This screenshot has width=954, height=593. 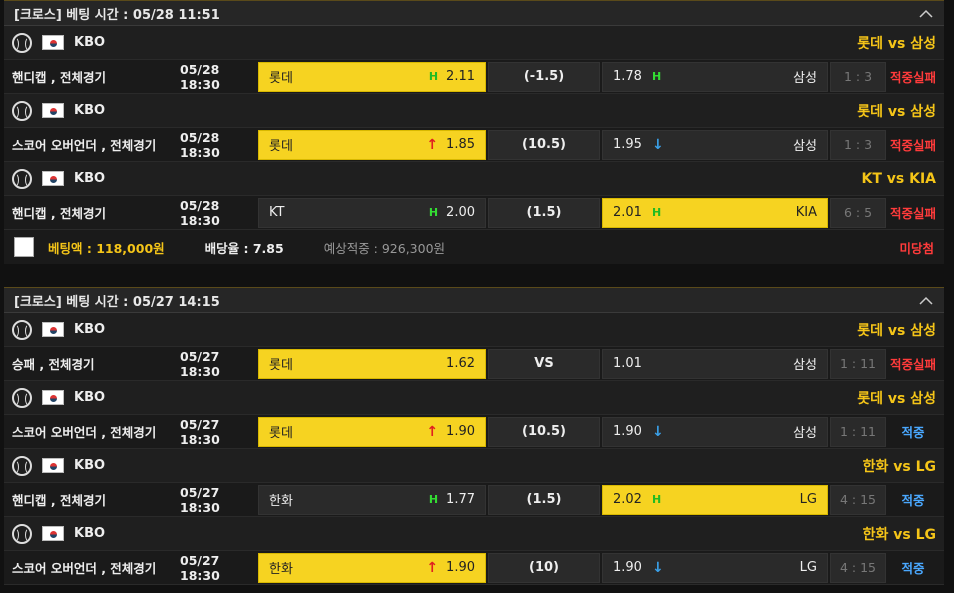 I want to click on home-odds: 1.77, so click(x=460, y=499).